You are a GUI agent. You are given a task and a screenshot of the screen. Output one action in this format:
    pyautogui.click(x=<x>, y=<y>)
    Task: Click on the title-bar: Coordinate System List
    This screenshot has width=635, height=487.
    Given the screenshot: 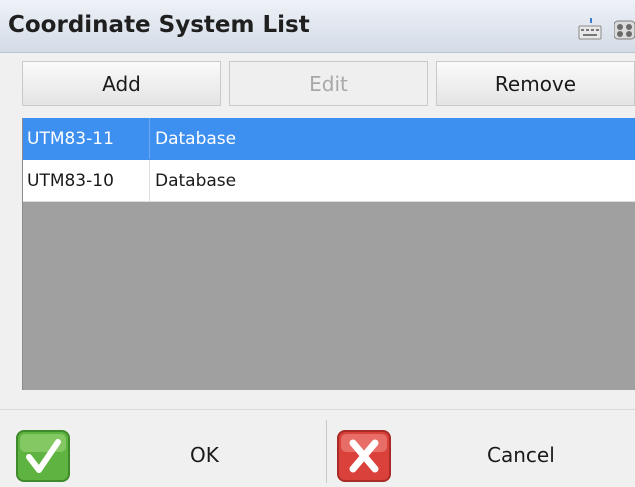 What is the action you would take?
    pyautogui.click(x=317, y=26)
    